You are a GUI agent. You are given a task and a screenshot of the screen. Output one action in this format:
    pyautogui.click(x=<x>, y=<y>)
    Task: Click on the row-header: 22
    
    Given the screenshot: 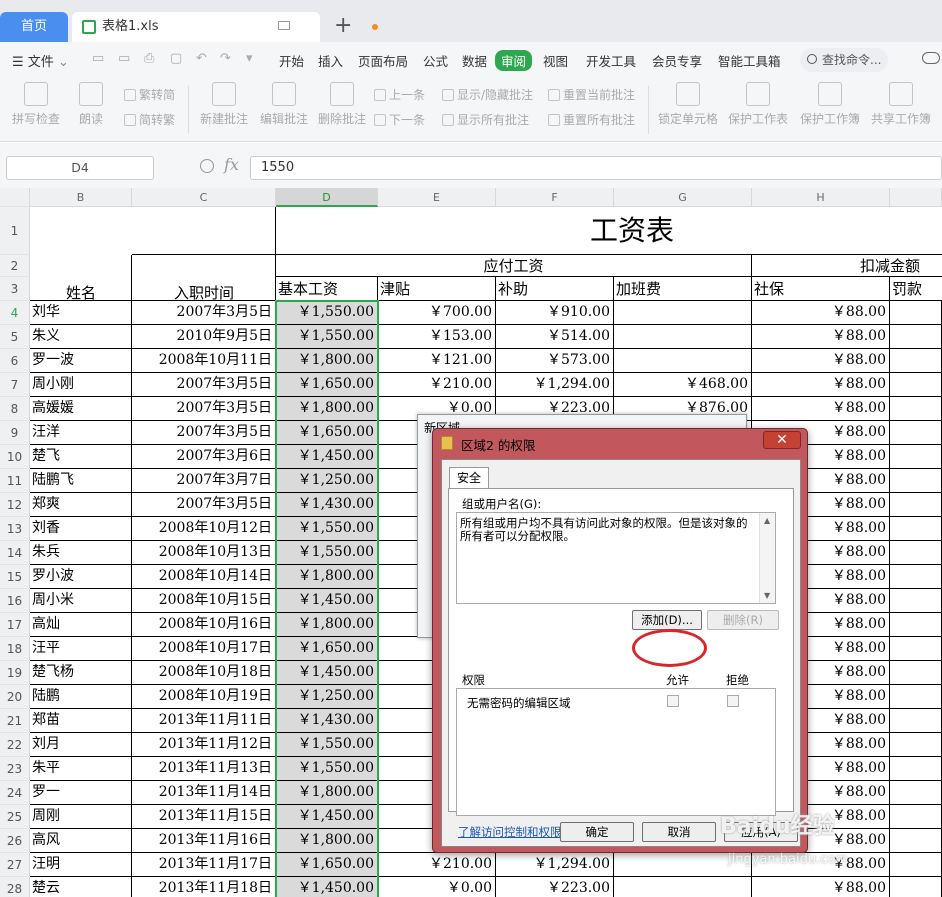 What is the action you would take?
    pyautogui.click(x=15, y=745)
    